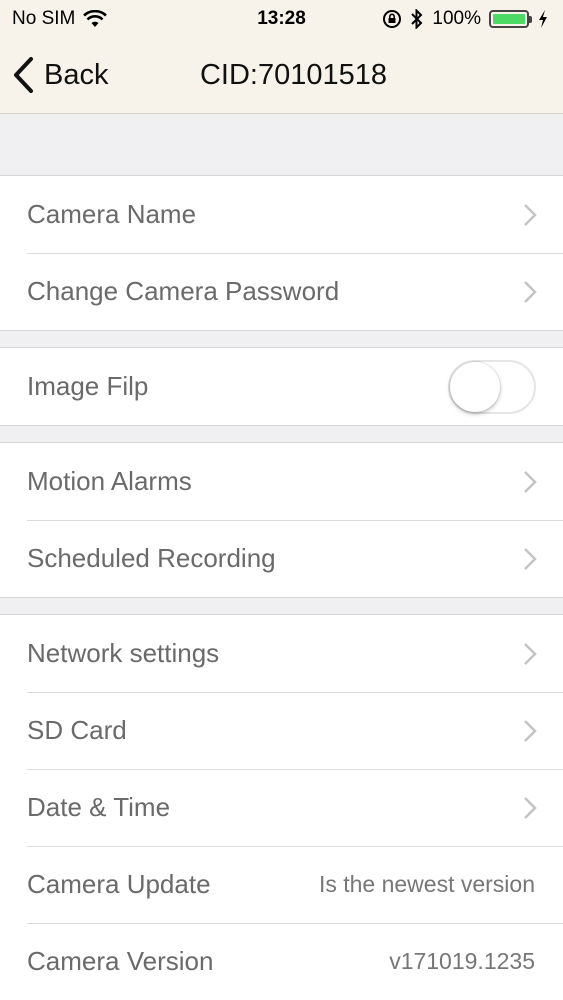 Image resolution: width=563 pixels, height=1000 pixels. I want to click on page-title: CID:70101518, so click(293, 75).